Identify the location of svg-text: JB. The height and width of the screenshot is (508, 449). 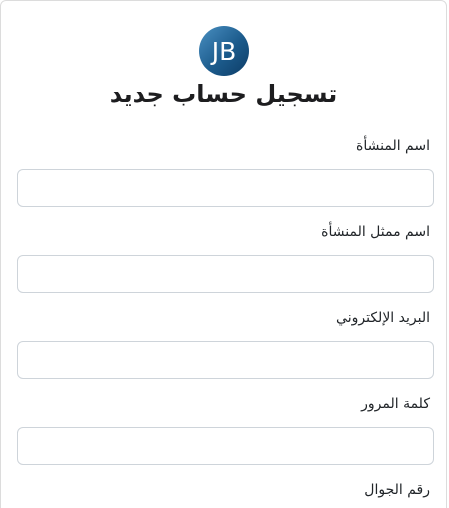
(223, 51).